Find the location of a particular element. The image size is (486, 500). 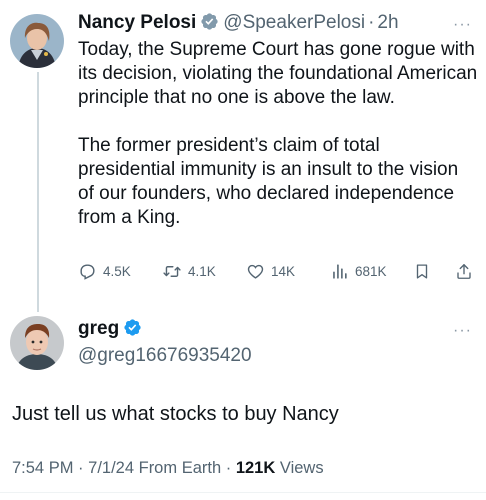

repost-button: 4.1K is located at coordinates (189, 271).